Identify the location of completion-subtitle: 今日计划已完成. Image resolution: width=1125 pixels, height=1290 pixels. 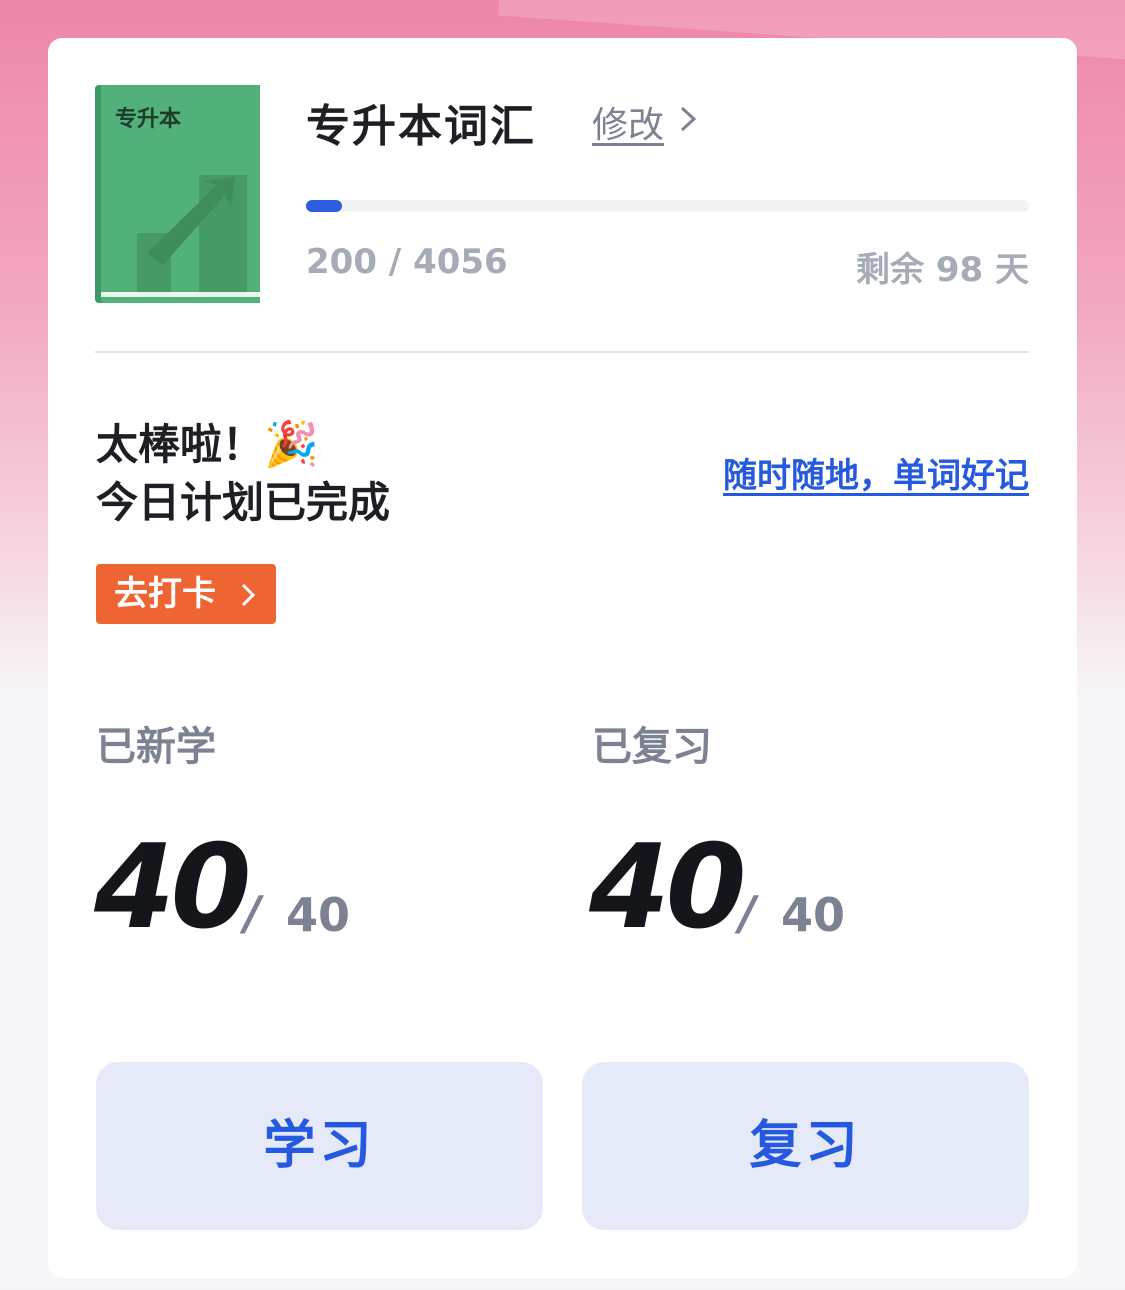
(243, 502).